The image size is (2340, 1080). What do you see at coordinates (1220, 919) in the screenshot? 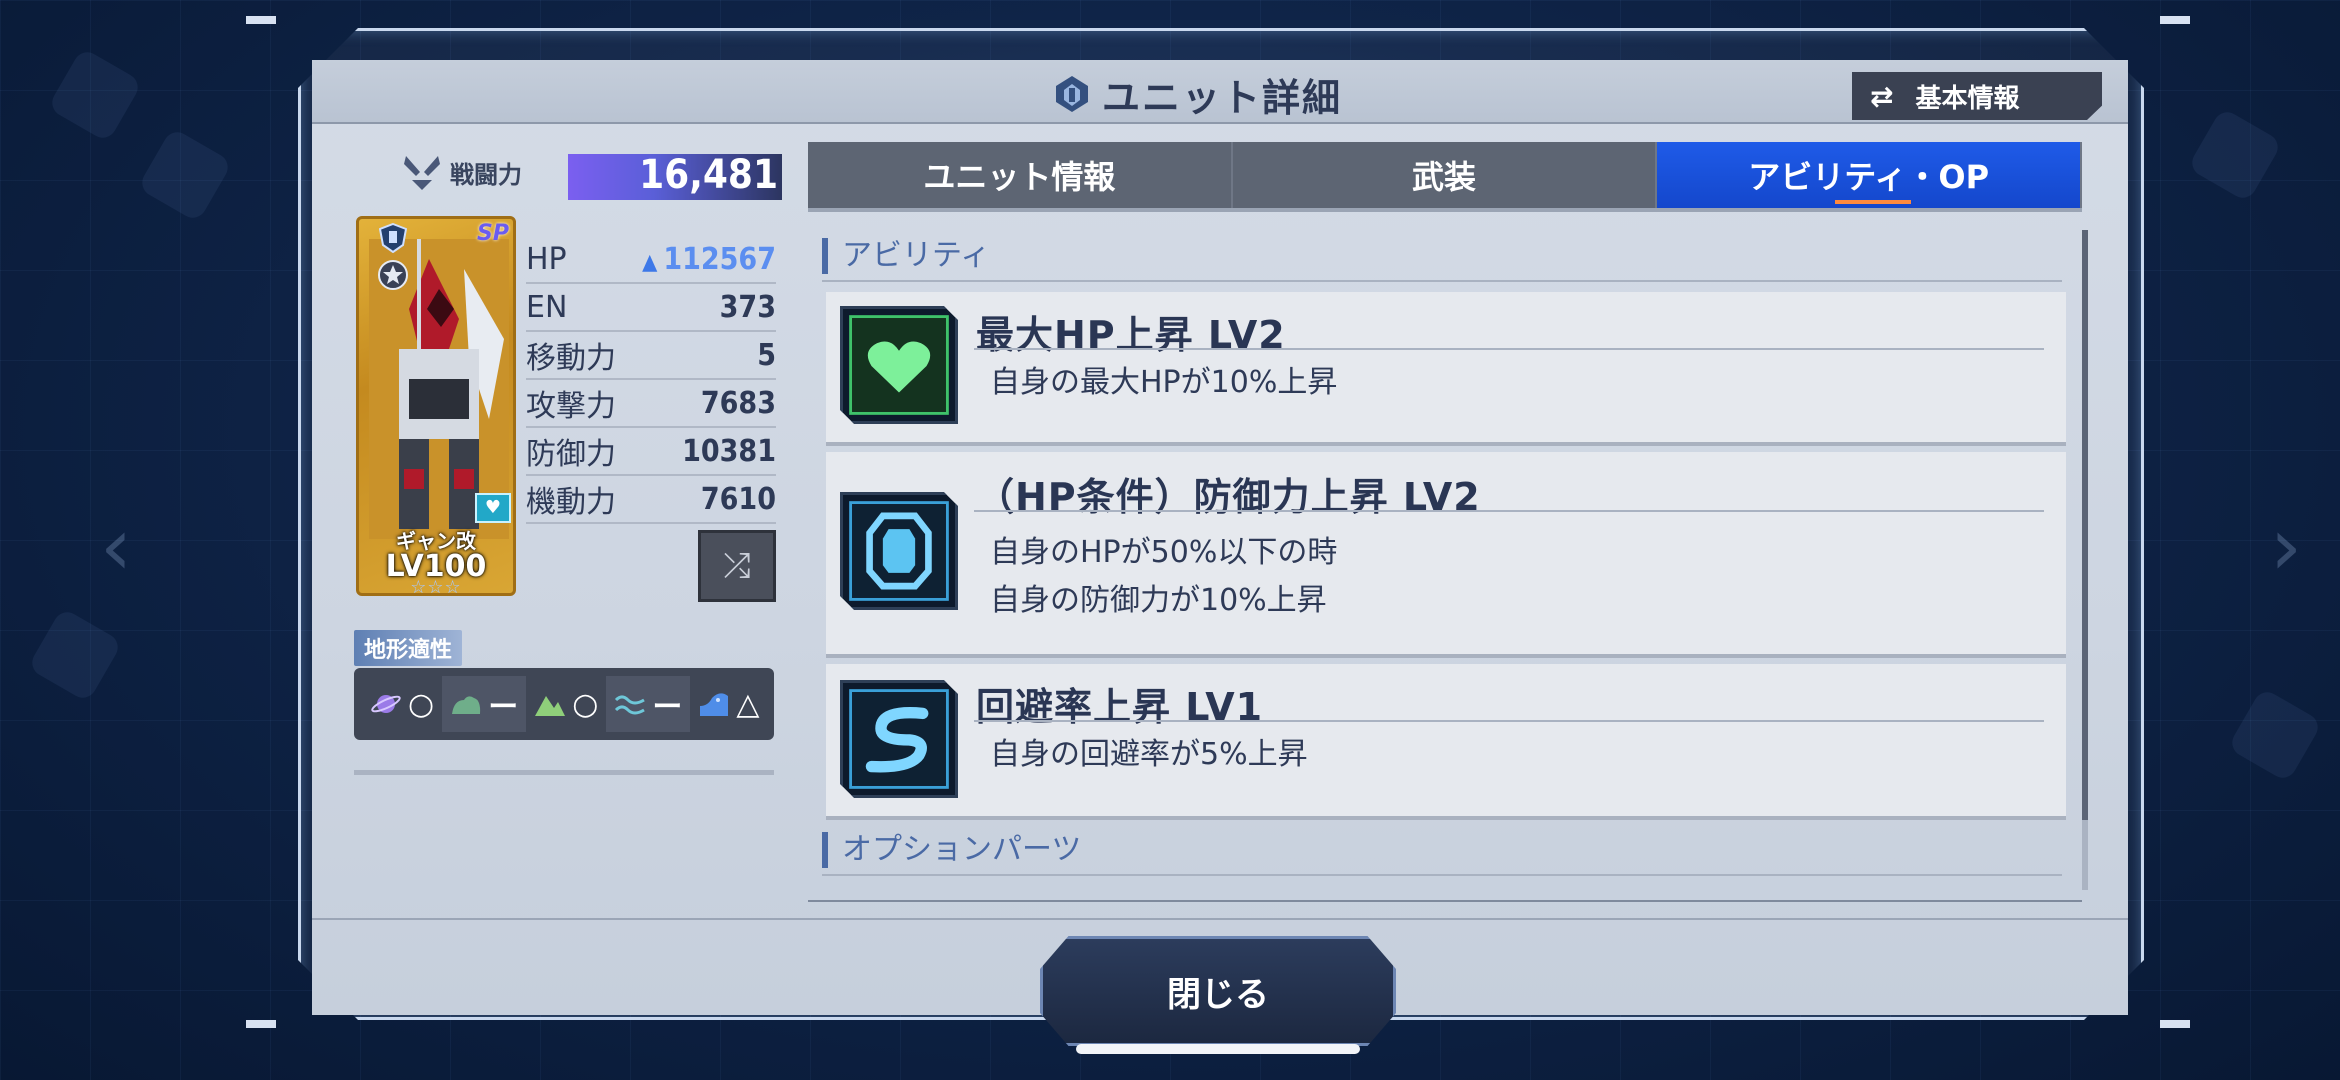
I see `footer-divider` at bounding box center [1220, 919].